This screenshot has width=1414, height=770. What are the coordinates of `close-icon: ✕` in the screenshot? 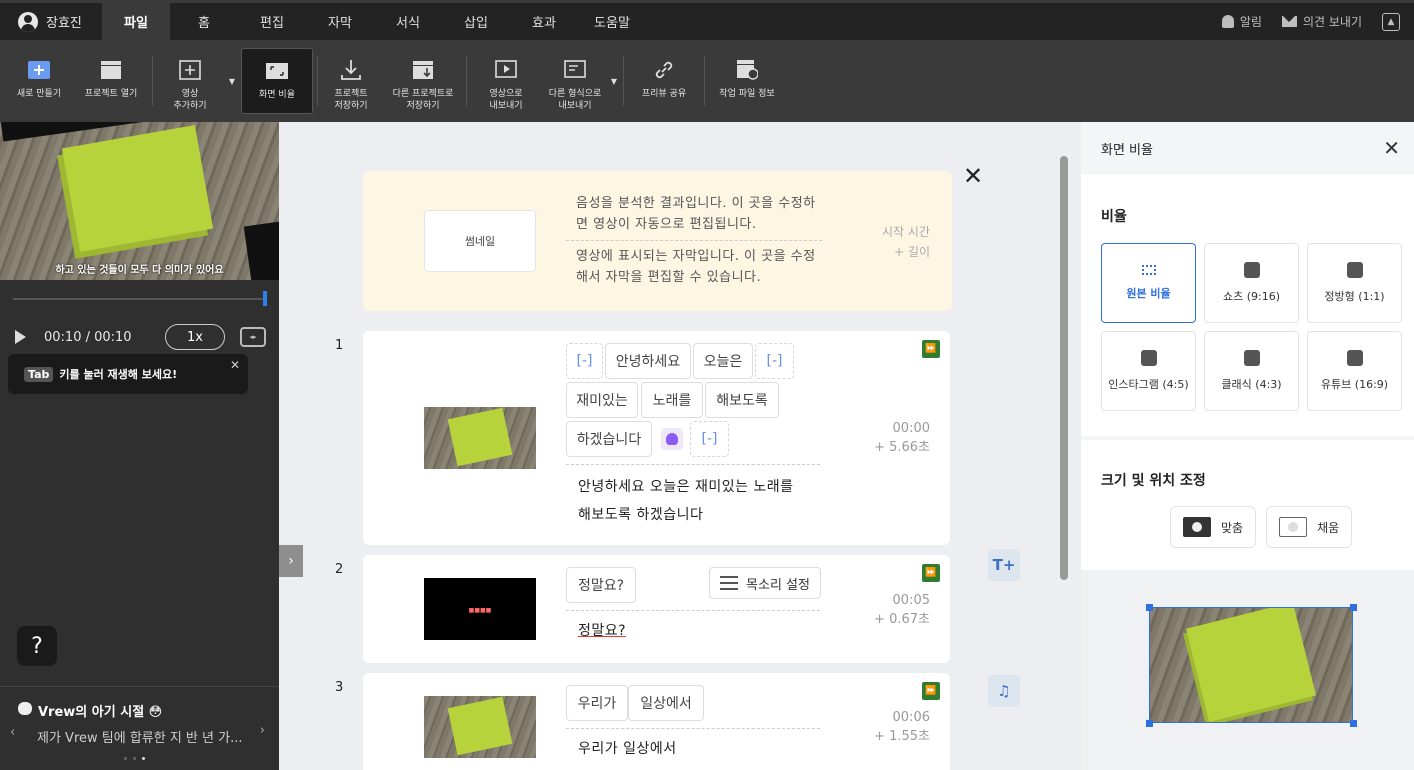 It's located at (235, 365).